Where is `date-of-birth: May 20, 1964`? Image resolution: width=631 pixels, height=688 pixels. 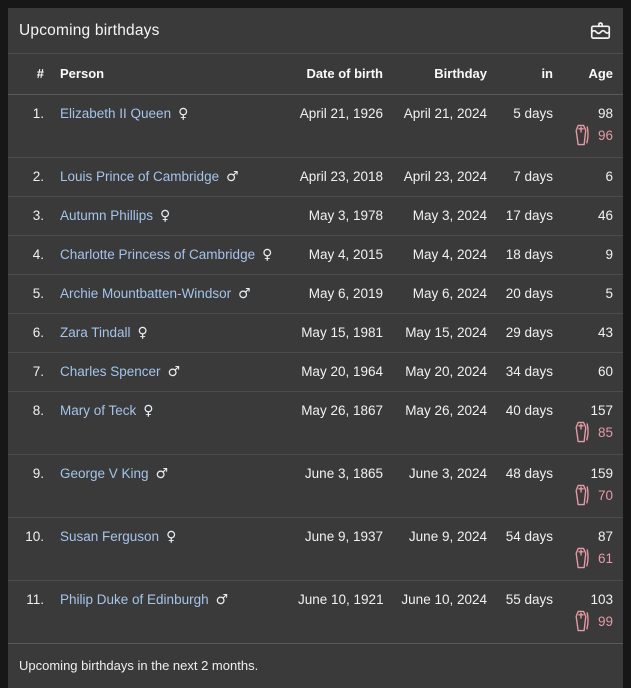 date-of-birth: May 20, 1964 is located at coordinates (340, 371).